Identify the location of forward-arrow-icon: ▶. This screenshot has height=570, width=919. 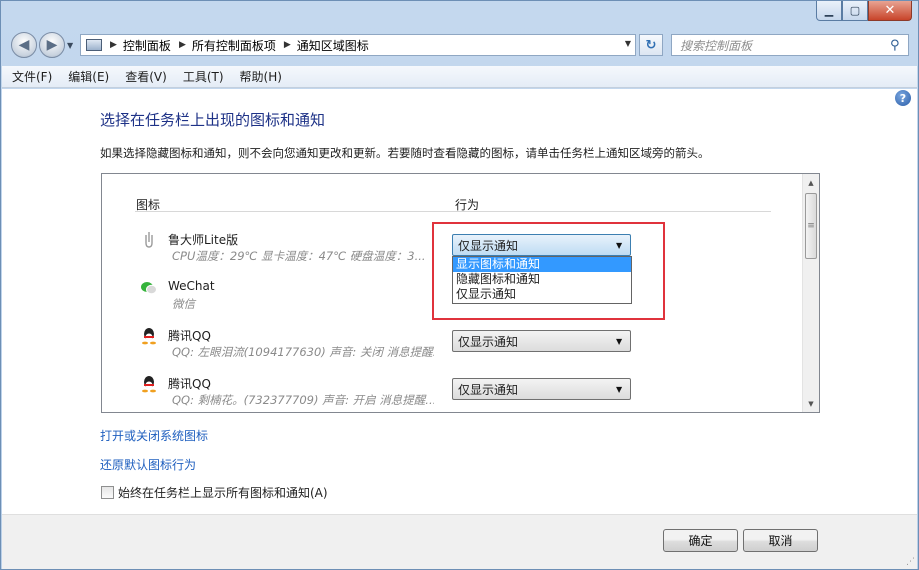
(52, 45).